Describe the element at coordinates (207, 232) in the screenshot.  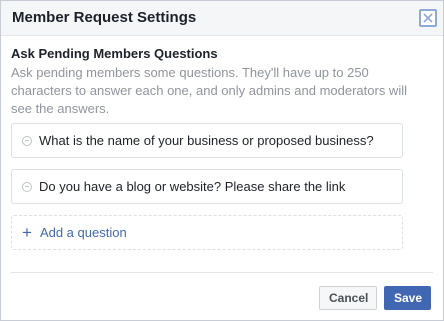
I see `add-question-button: + Add a question` at that location.